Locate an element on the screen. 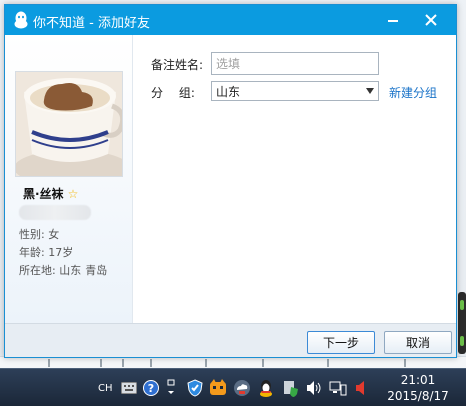  dropdown-arrow-icon is located at coordinates (370, 91).